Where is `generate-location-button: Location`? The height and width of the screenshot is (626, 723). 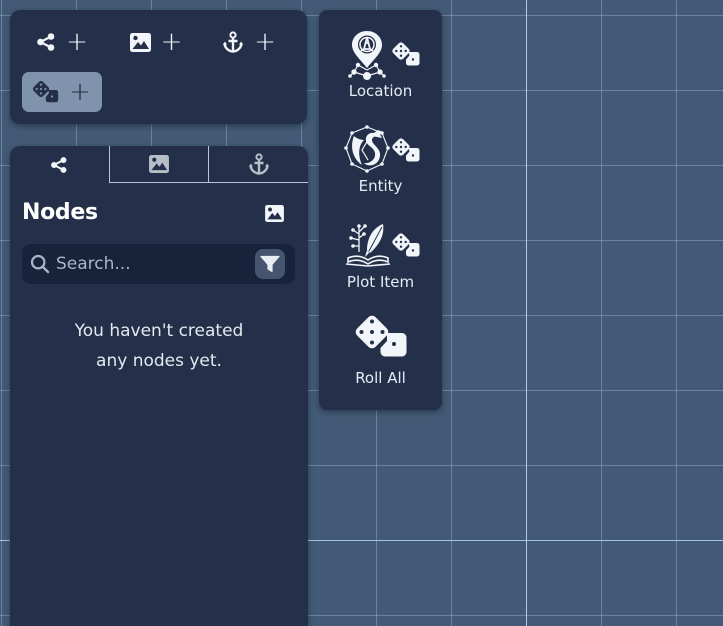 generate-location-button: Location is located at coordinates (380, 75).